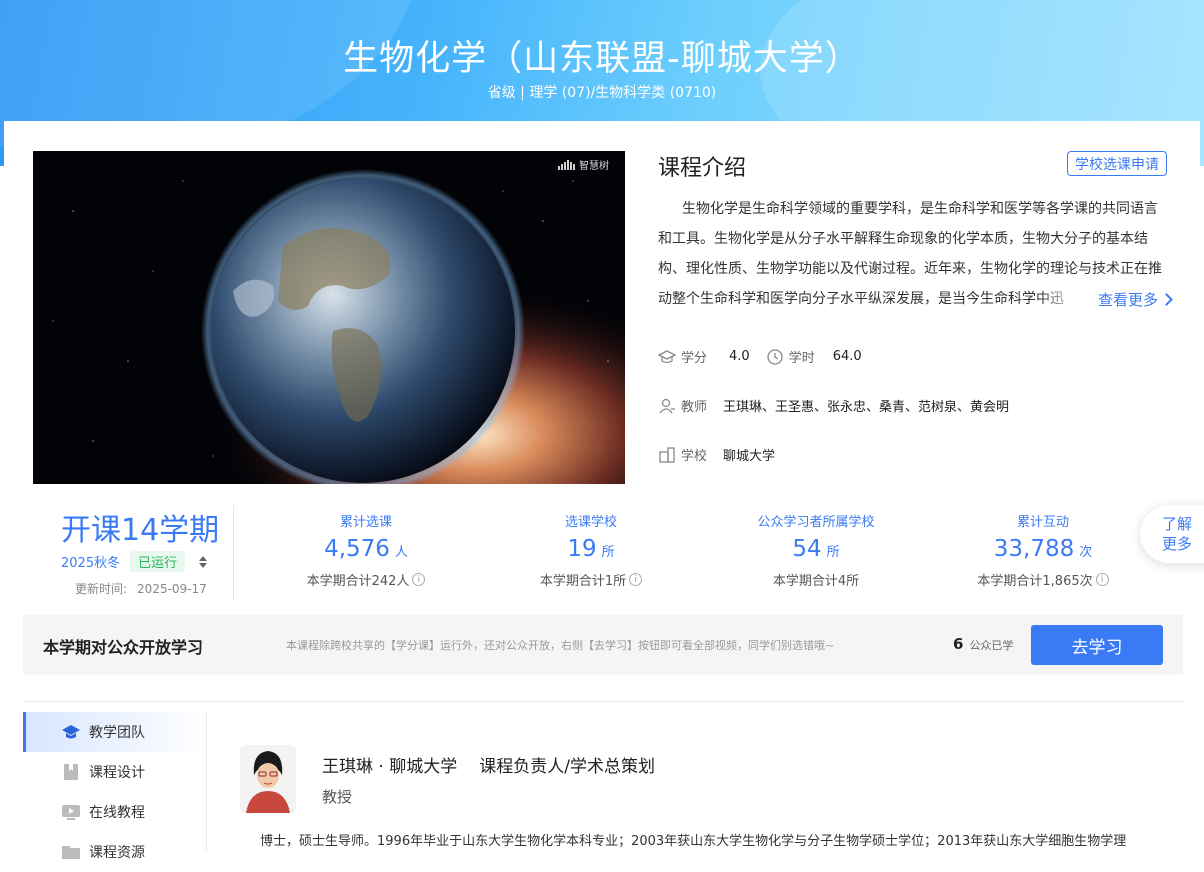  What do you see at coordinates (983, 644) in the screenshot?
I see `public-learner-count: 6 公众已学` at bounding box center [983, 644].